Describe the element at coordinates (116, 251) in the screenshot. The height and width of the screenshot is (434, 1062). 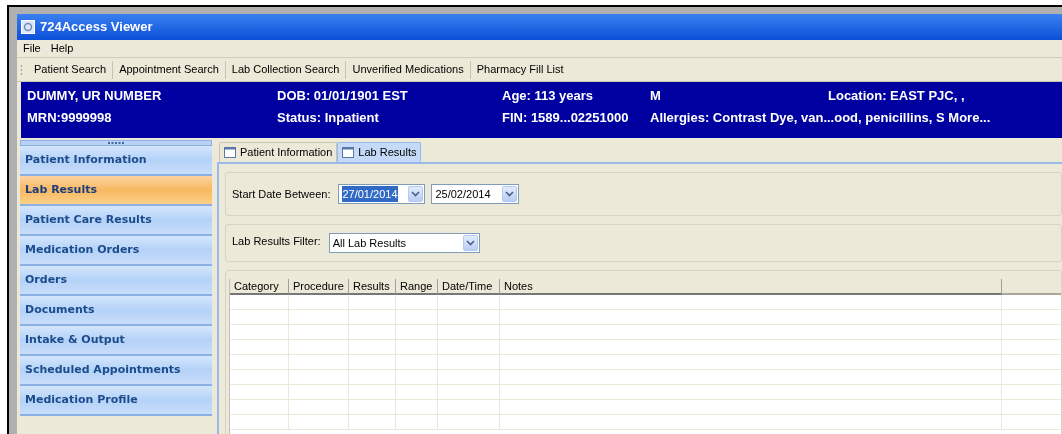
I see `sidebar-item: Medication Orders` at that location.